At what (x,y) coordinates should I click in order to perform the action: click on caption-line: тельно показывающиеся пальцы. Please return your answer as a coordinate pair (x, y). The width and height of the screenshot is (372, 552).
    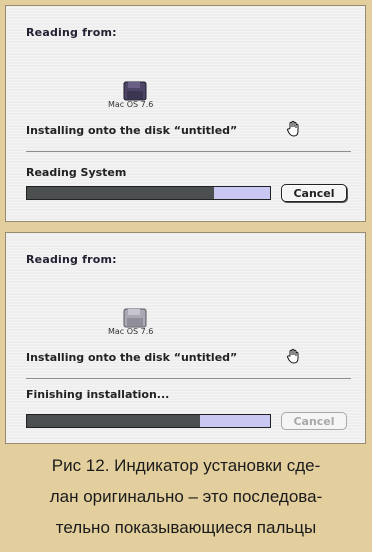
    Looking at the image, I should click on (186, 527).